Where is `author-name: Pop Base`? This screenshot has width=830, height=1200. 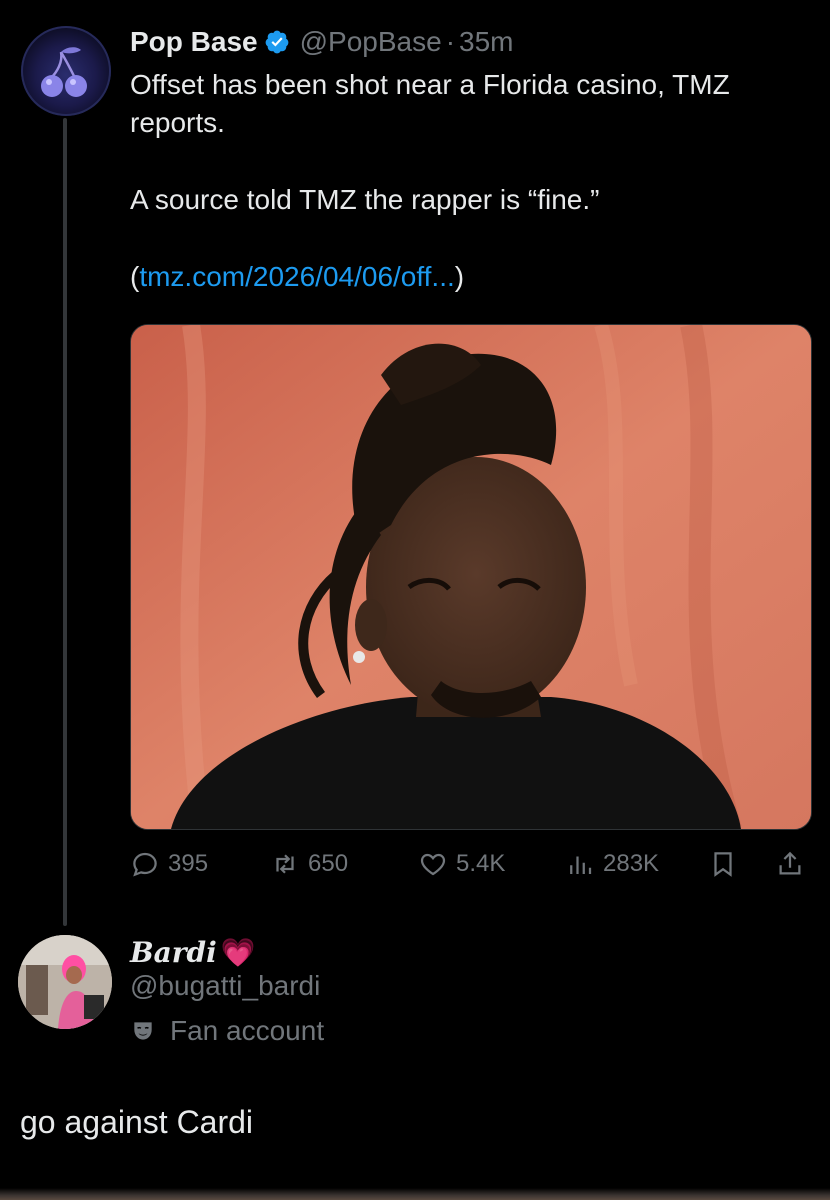
author-name: Pop Base is located at coordinates (194, 42).